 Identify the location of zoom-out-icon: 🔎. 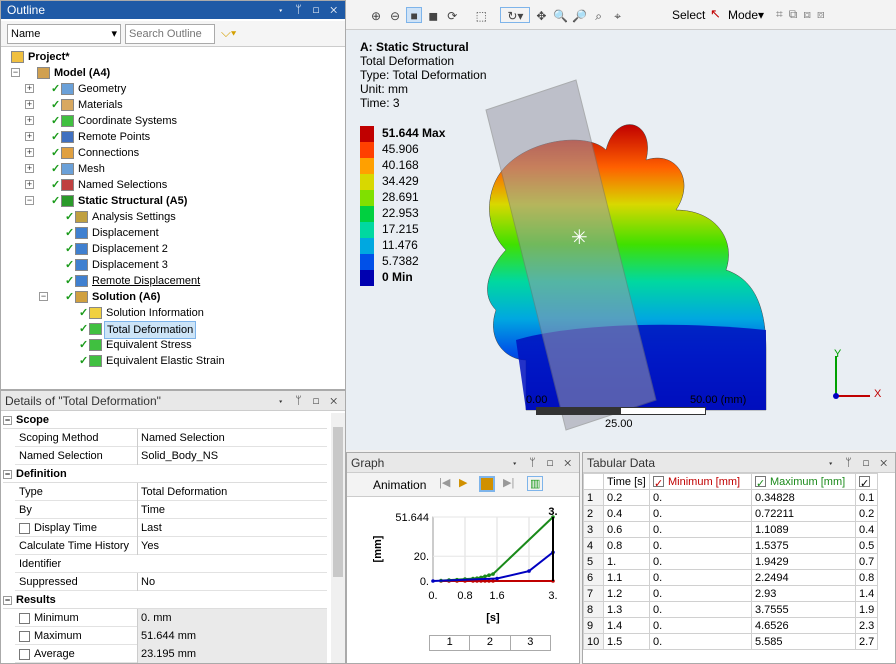
(580, 16).